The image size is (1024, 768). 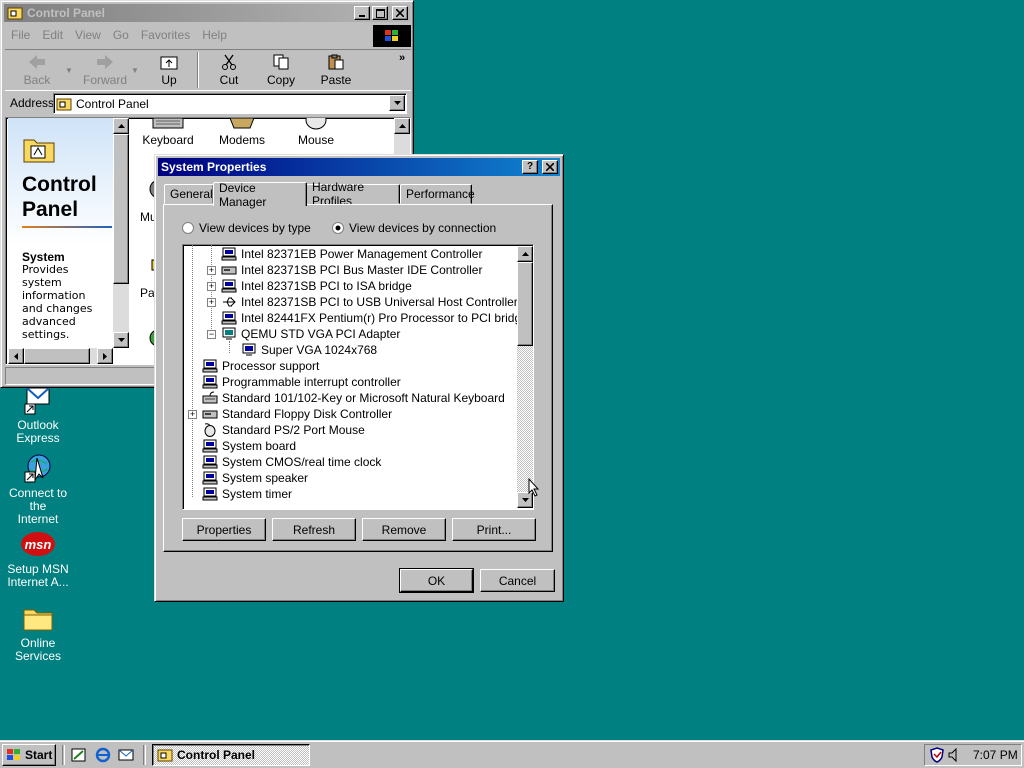 What do you see at coordinates (211, 334) in the screenshot?
I see `collapse-toggle: −` at bounding box center [211, 334].